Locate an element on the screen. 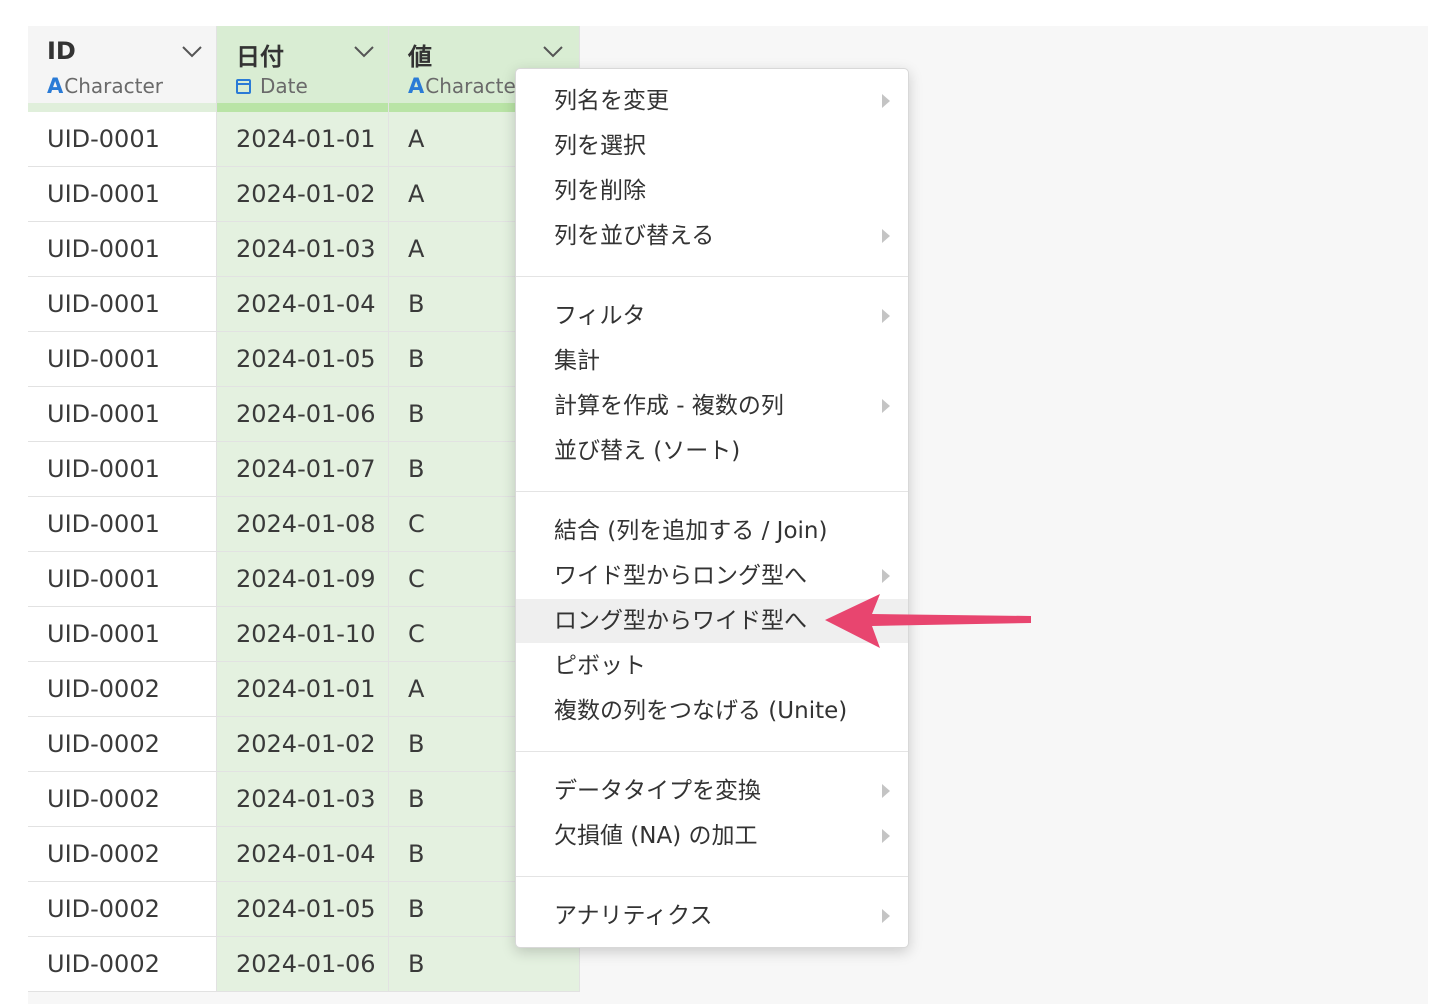 Image resolution: width=1440 pixels, height=1004 pixels. menu-item: 列名を変更 is located at coordinates (712, 101).